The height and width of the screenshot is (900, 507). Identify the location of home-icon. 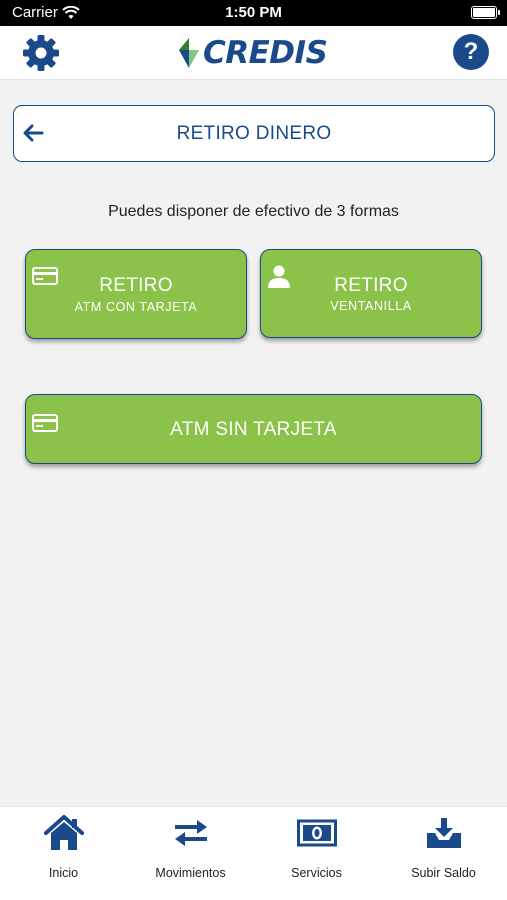
(63, 832).